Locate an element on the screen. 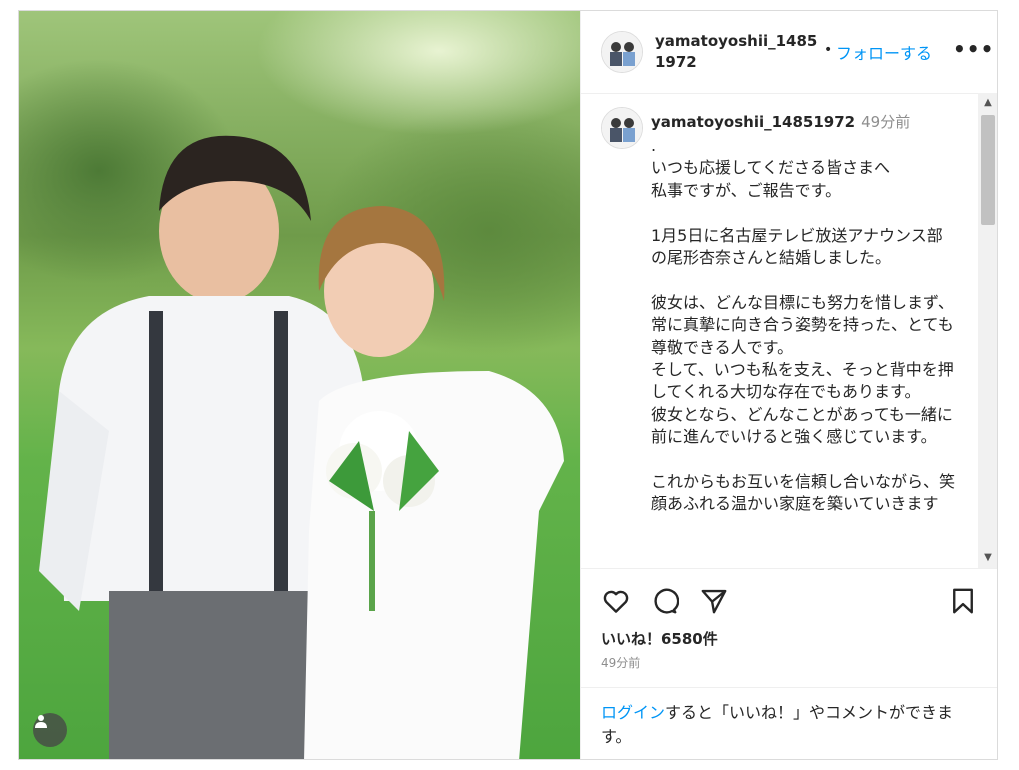 This screenshot has width=1019, height=770. heart-icon is located at coordinates (616, 601).